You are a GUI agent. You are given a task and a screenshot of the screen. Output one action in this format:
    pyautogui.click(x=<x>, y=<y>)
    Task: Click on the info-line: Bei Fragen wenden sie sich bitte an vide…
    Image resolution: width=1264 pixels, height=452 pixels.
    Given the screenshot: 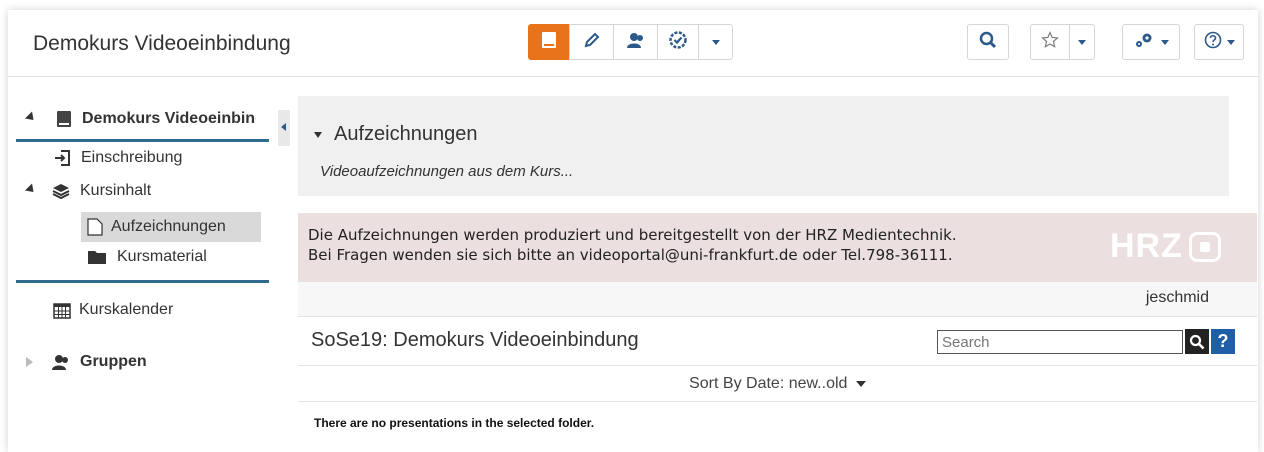 What is the action you would take?
    pyautogui.click(x=630, y=255)
    